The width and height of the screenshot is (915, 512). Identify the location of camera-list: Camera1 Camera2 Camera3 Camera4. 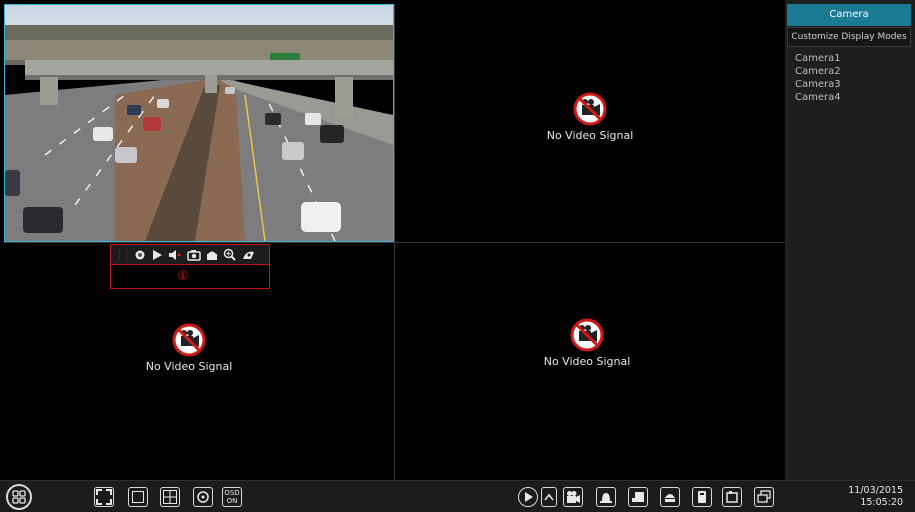
(818, 78).